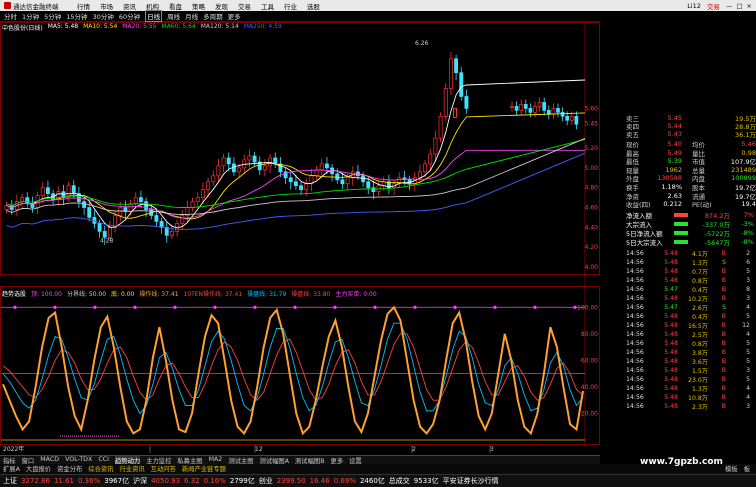 The width and height of the screenshot is (756, 487). I want to click on period-7: 周线, so click(173, 16).